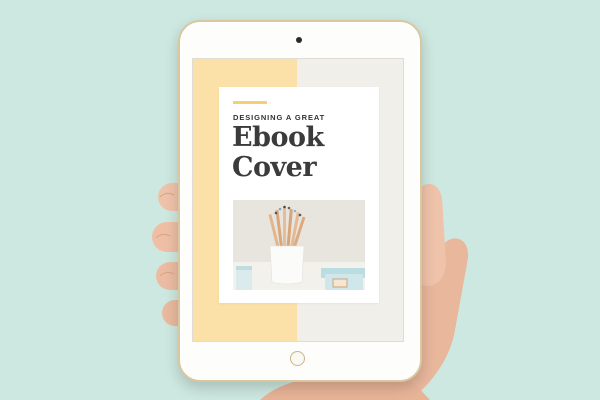  I want to click on cover-title: Ebook Cover, so click(302, 153).